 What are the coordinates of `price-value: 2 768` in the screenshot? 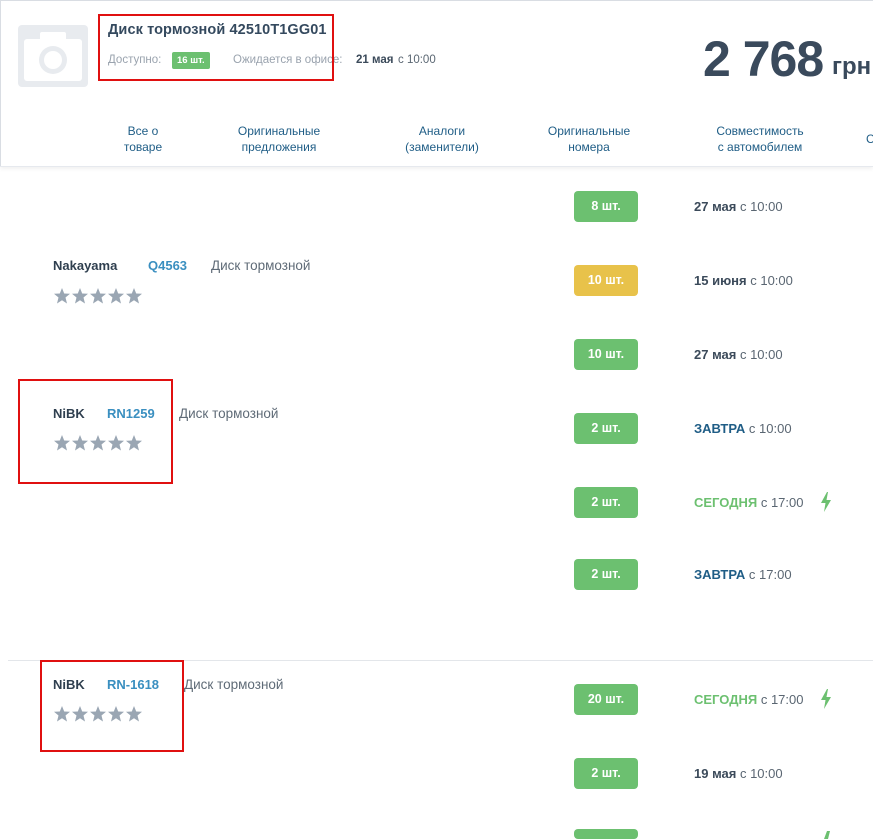 It's located at (763, 59).